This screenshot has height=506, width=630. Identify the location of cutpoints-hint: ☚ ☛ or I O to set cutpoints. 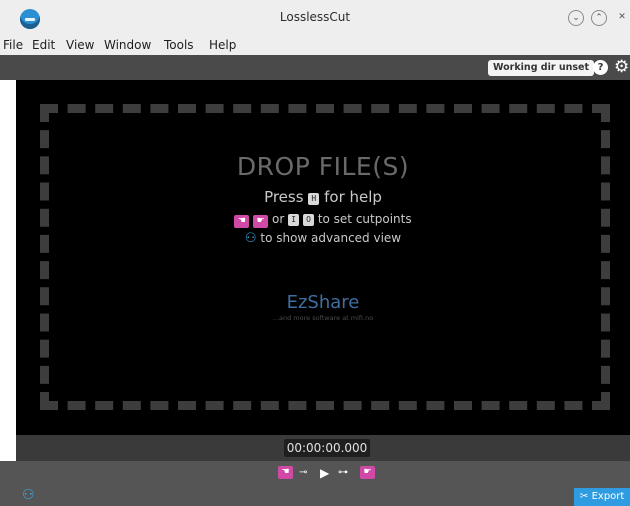
(323, 220).